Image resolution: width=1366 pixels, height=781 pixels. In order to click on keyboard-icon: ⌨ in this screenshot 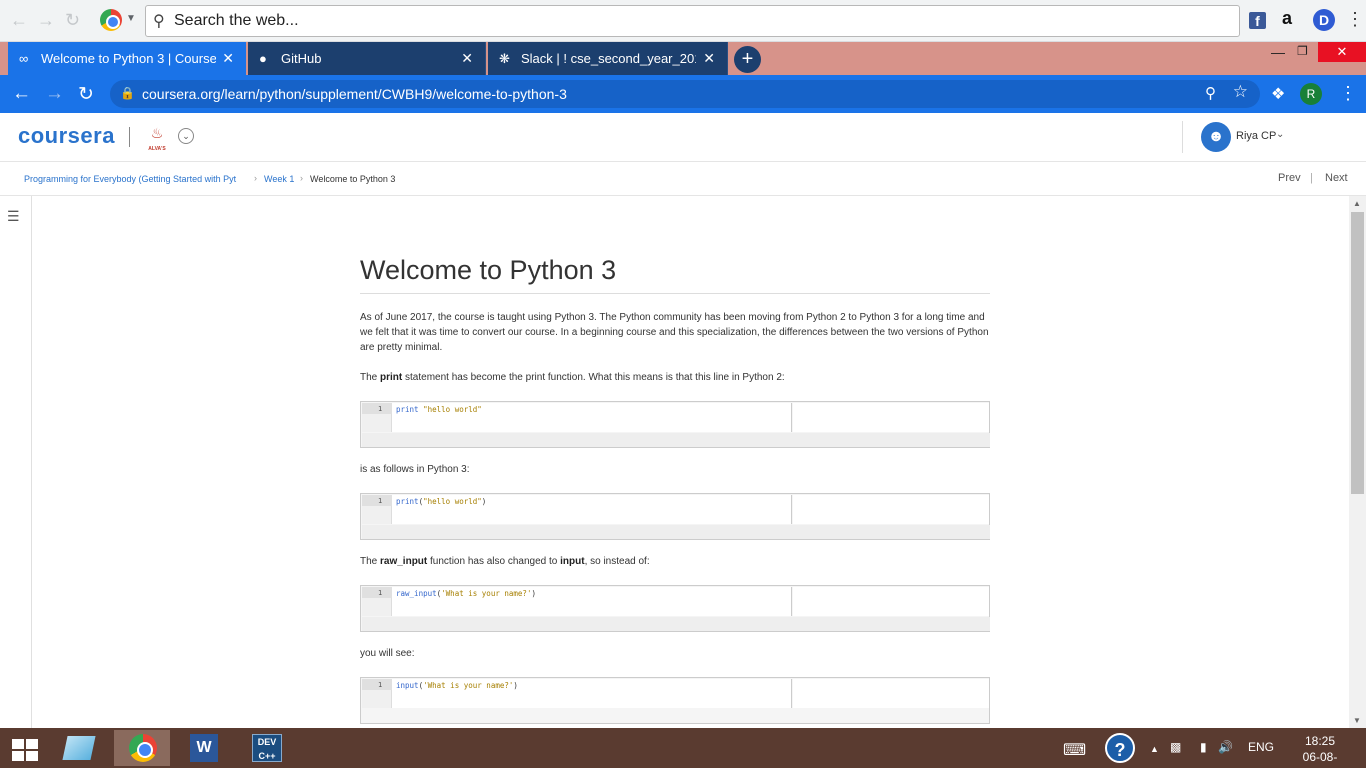, I will do `click(1074, 750)`.